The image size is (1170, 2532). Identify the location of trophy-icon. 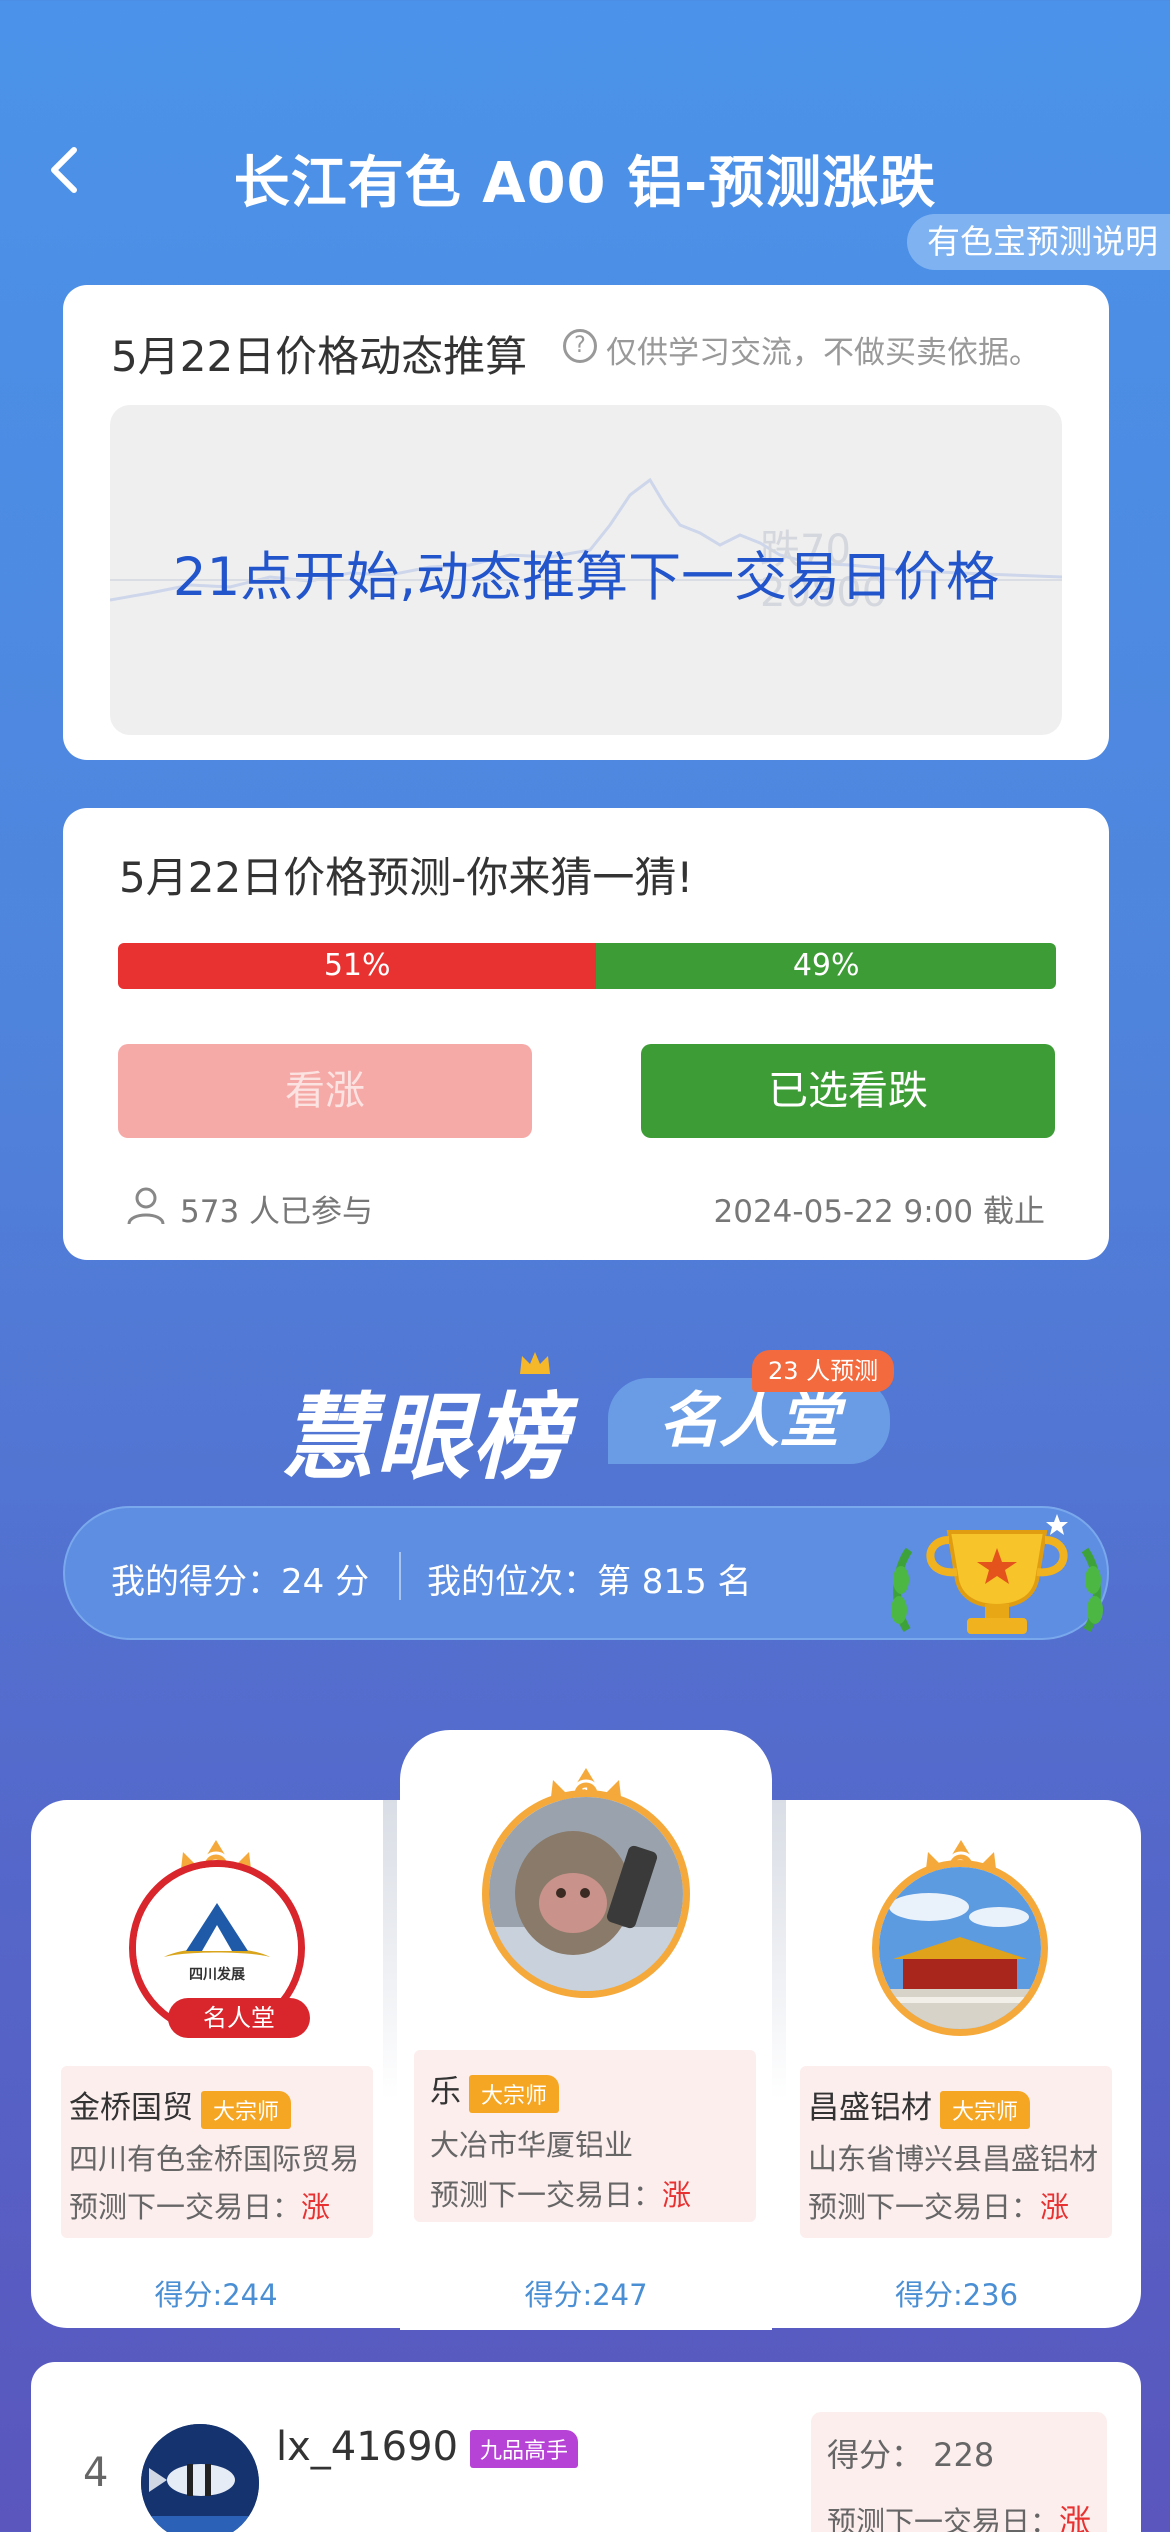
(997, 1574).